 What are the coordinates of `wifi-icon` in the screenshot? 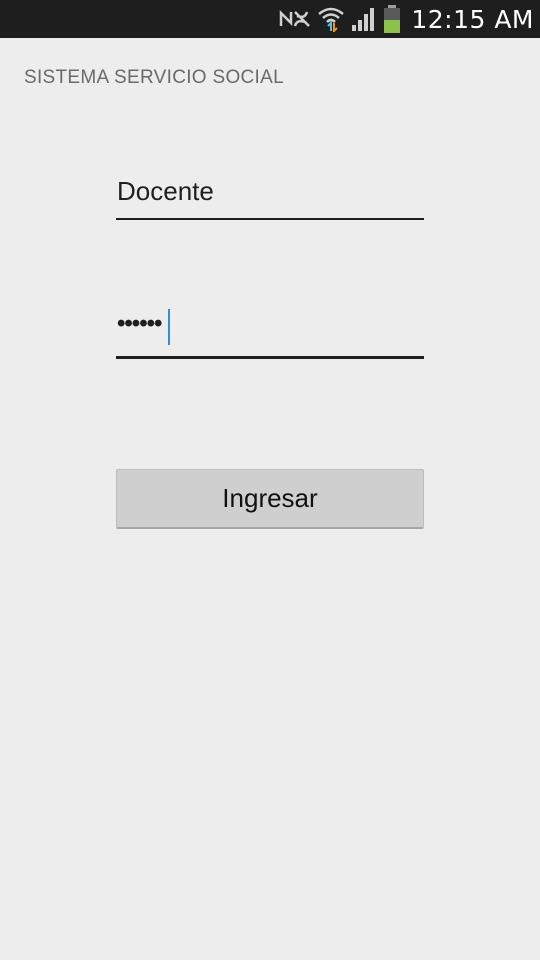 It's located at (331, 19).